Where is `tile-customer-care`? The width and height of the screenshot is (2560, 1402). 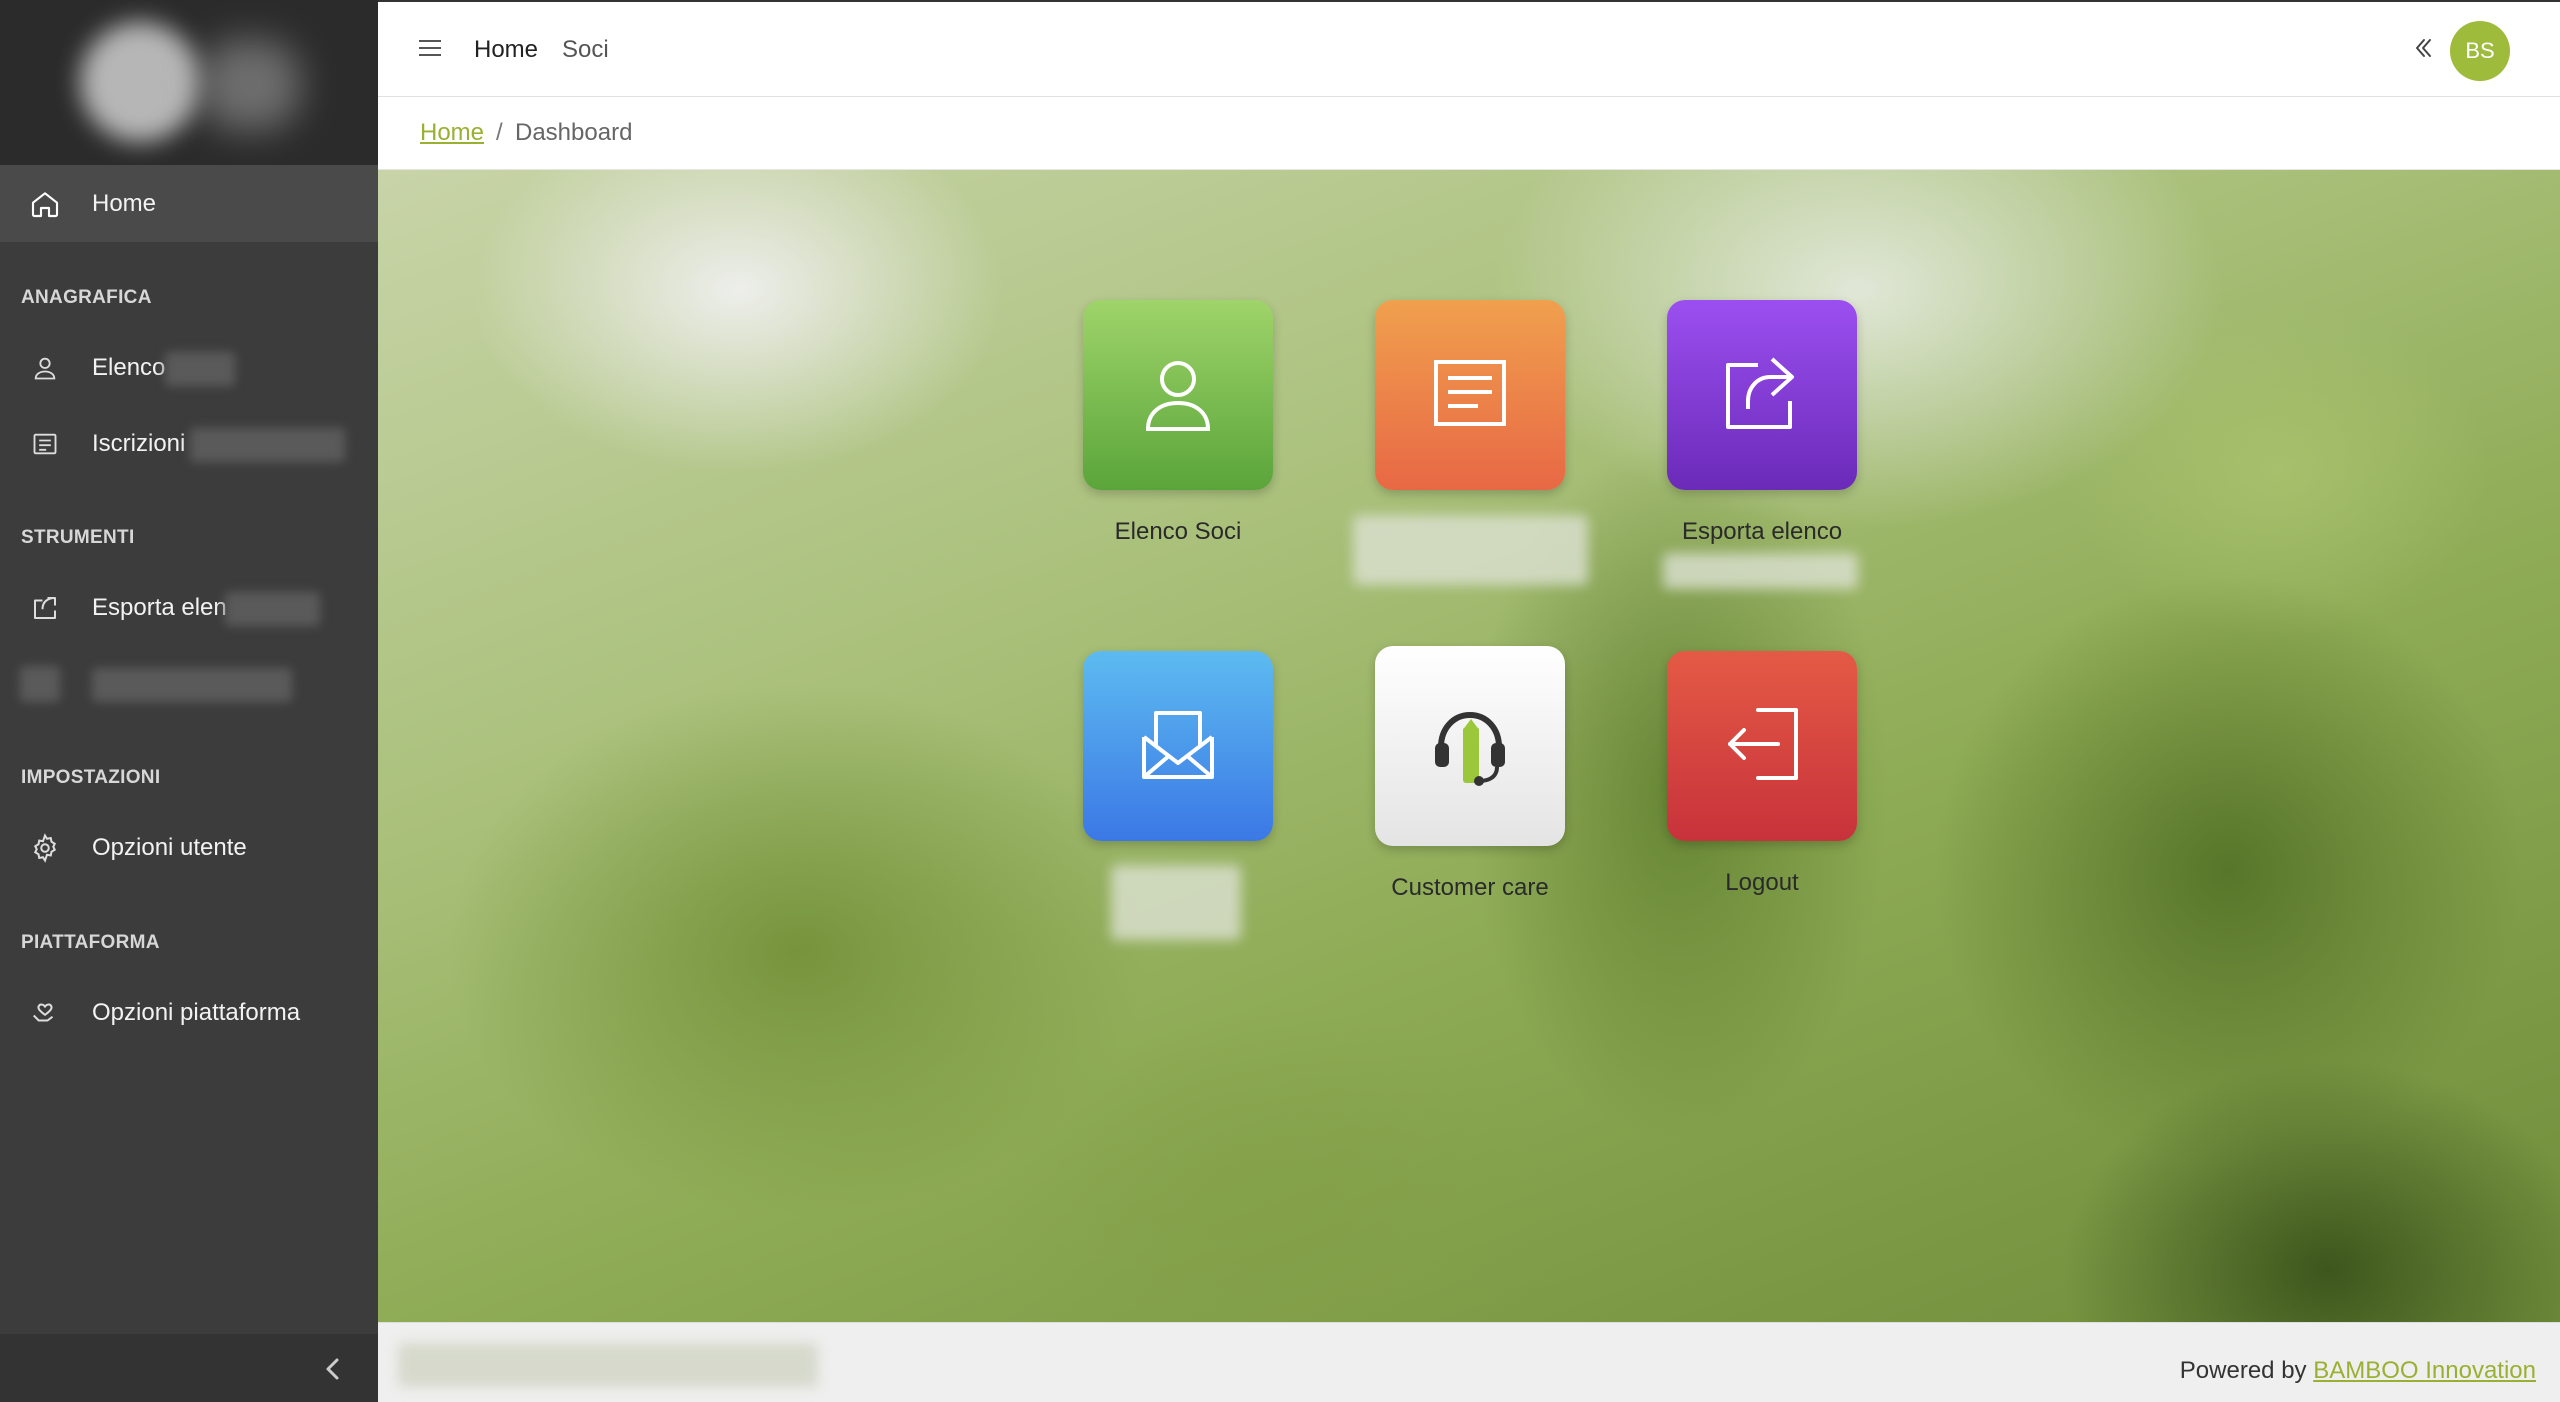 tile-customer-care is located at coordinates (1470, 746).